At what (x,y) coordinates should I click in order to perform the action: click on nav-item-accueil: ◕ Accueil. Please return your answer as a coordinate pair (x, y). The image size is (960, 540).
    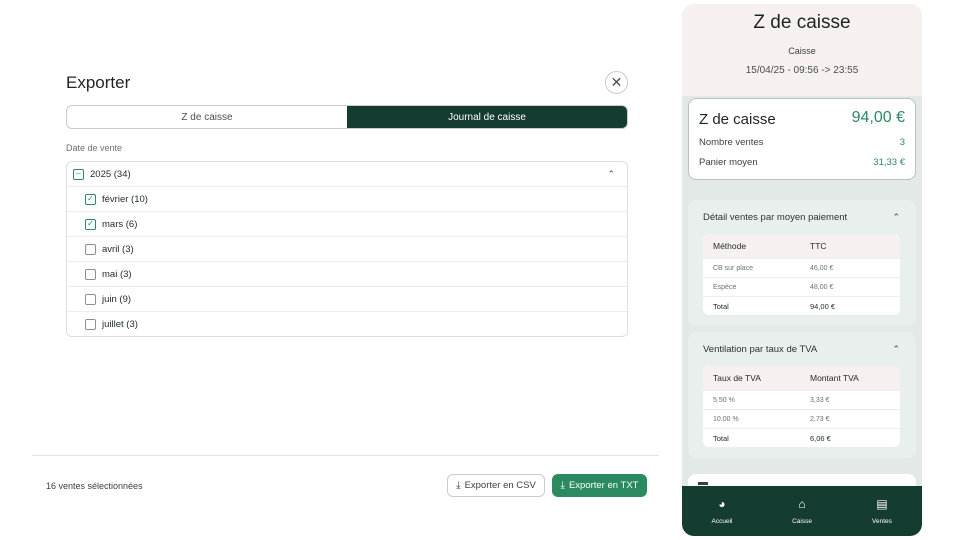
    Looking at the image, I should click on (722, 511).